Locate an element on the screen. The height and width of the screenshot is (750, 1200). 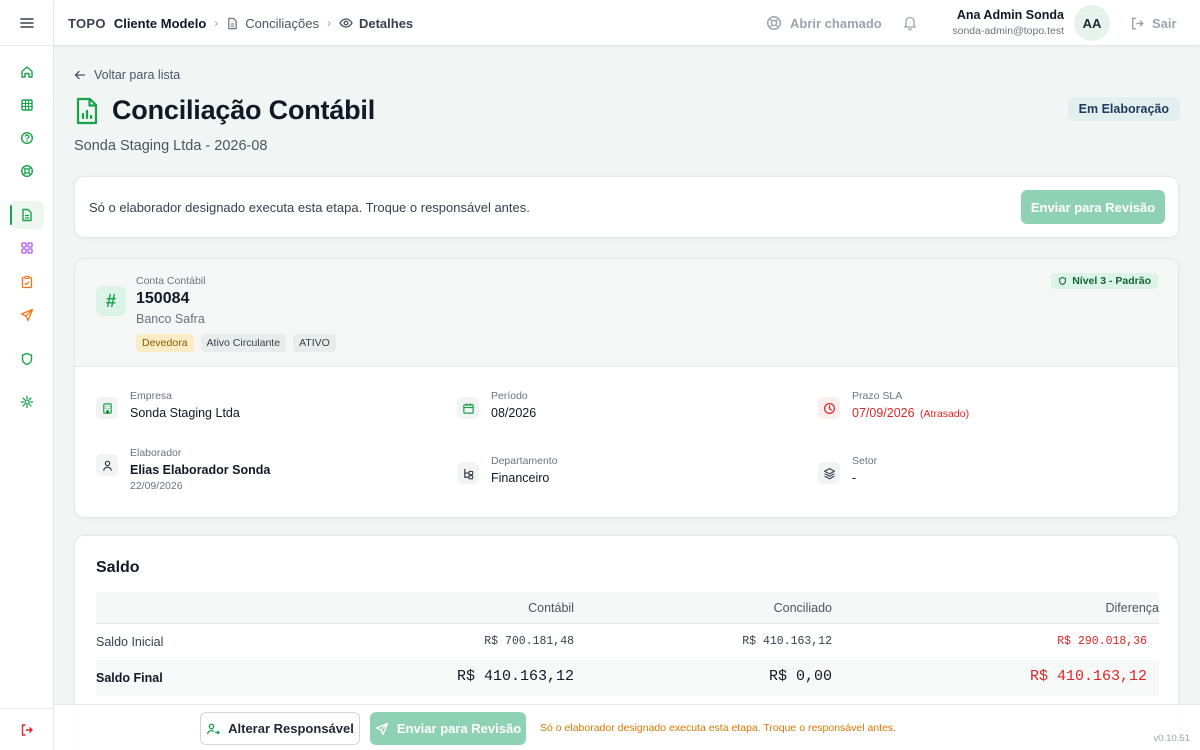
chevron-right-icon: › is located at coordinates (328, 23).